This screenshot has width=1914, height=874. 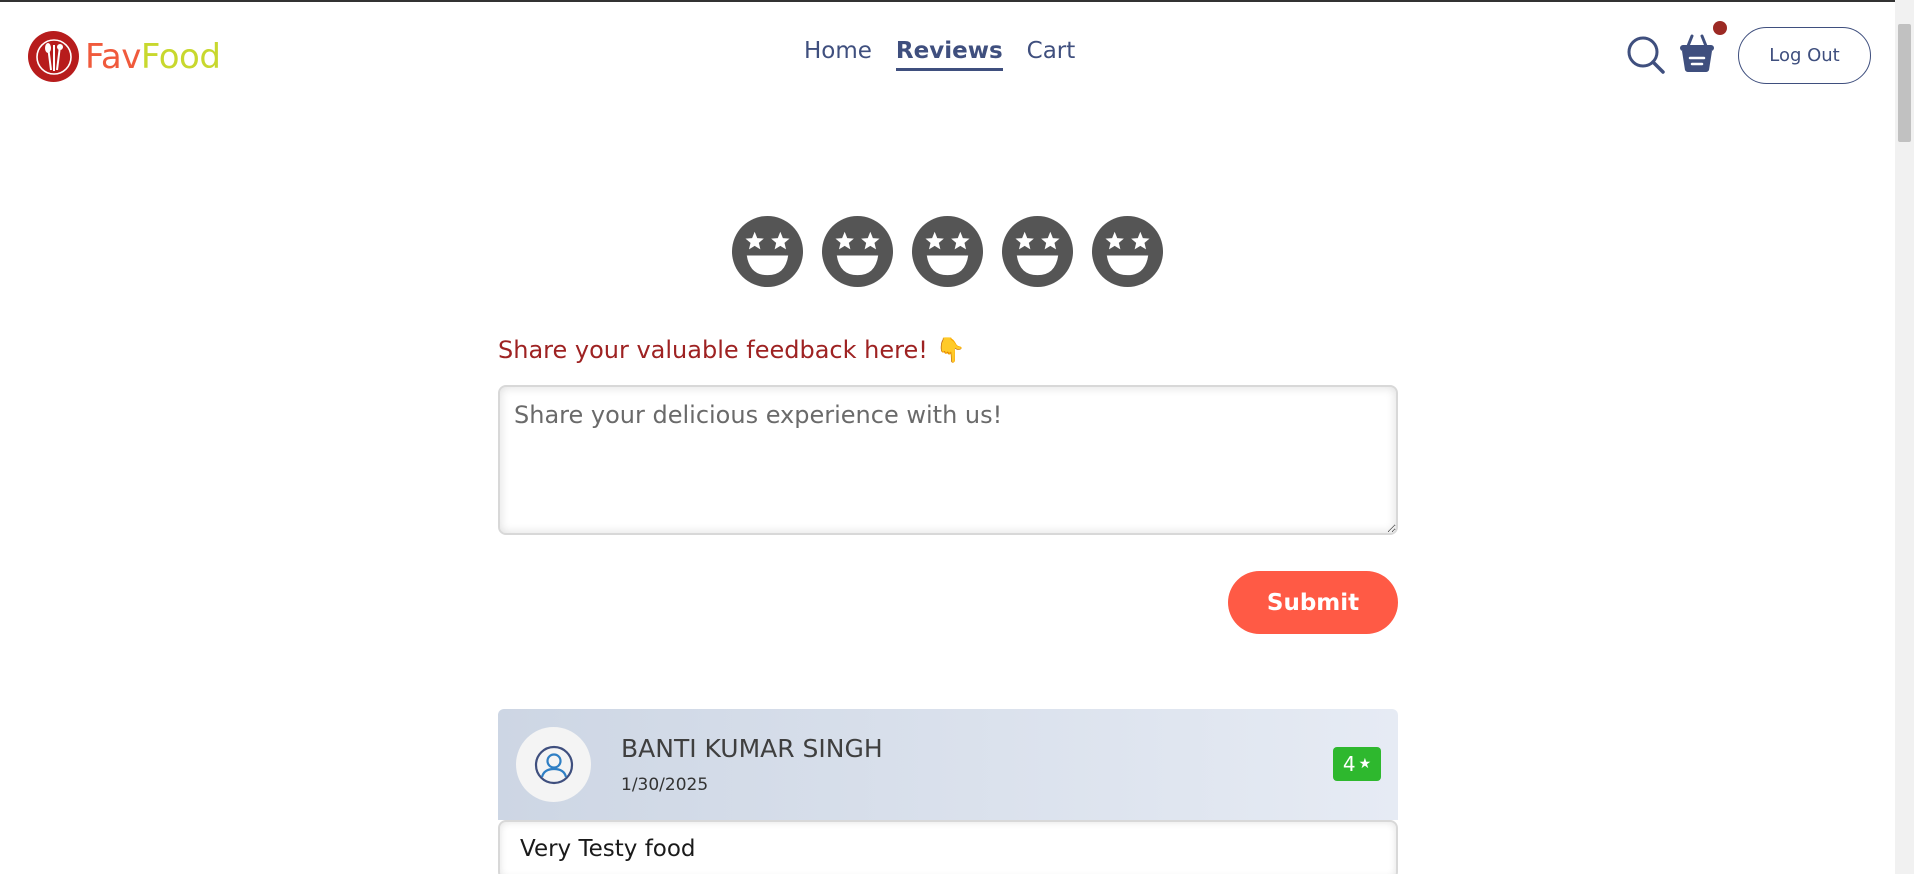 I want to click on brand-name: FavFood, so click(x=153, y=56).